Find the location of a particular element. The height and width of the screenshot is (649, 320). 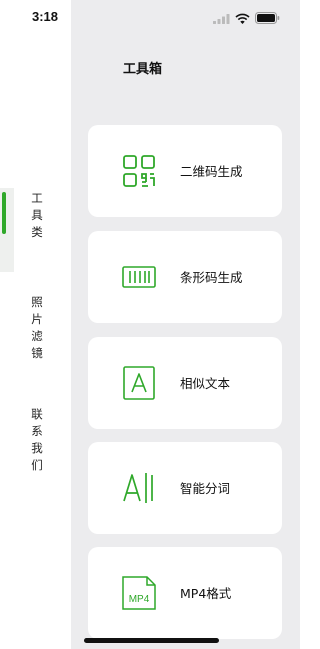

tool-label: 条形码生成 is located at coordinates (211, 277).